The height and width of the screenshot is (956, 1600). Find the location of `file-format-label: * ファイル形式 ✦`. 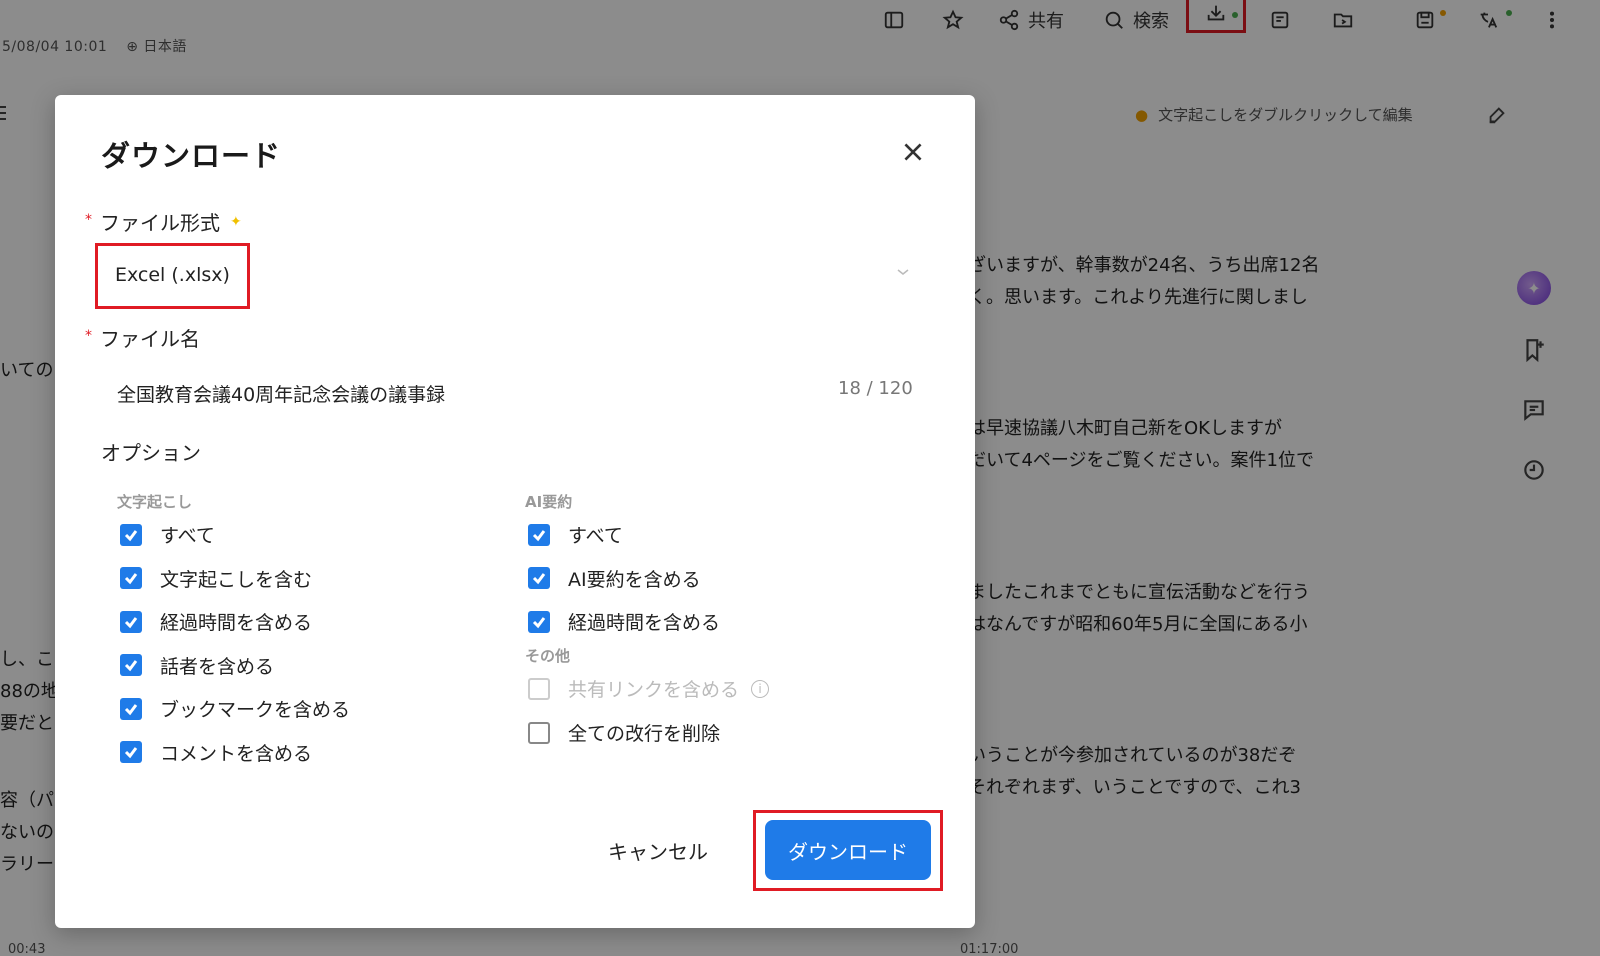

file-format-label: * ファイル形式 ✦ is located at coordinates (163, 221).